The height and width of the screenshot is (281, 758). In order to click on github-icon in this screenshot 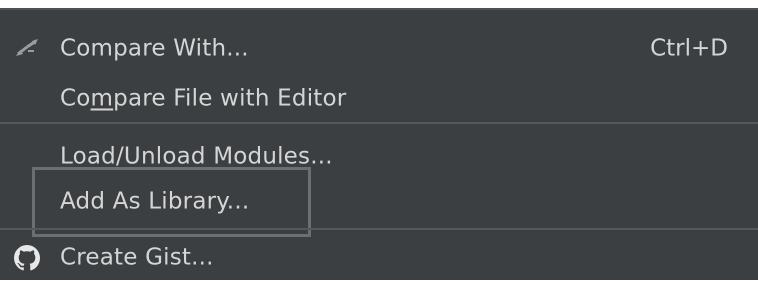, I will do `click(27, 258)`.